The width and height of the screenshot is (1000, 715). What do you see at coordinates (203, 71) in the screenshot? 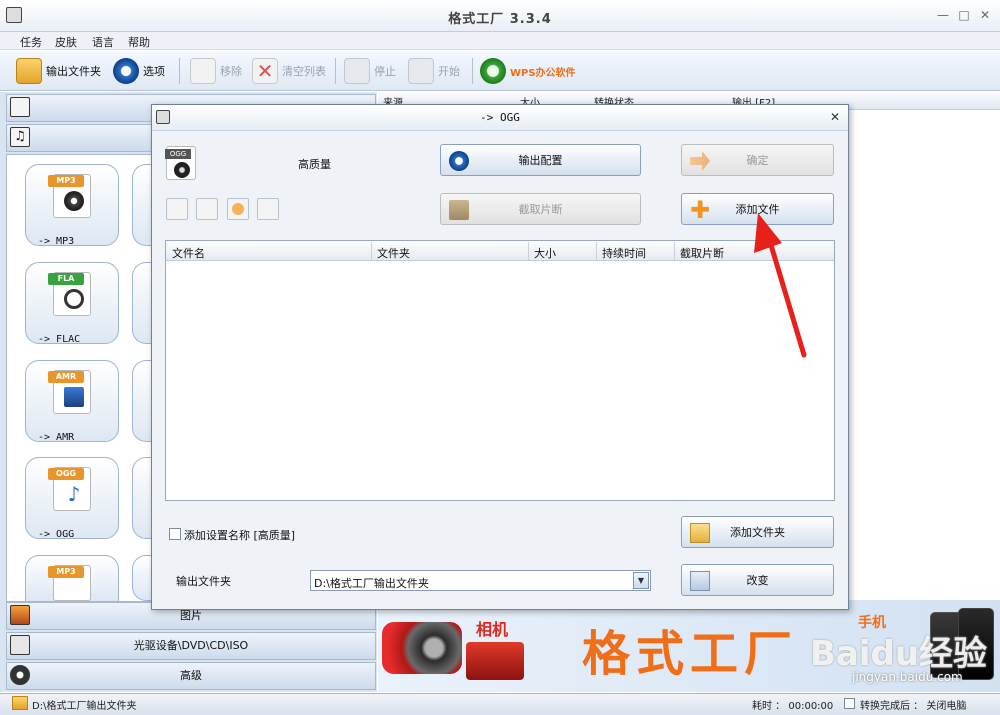
I see `remove-icon` at bounding box center [203, 71].